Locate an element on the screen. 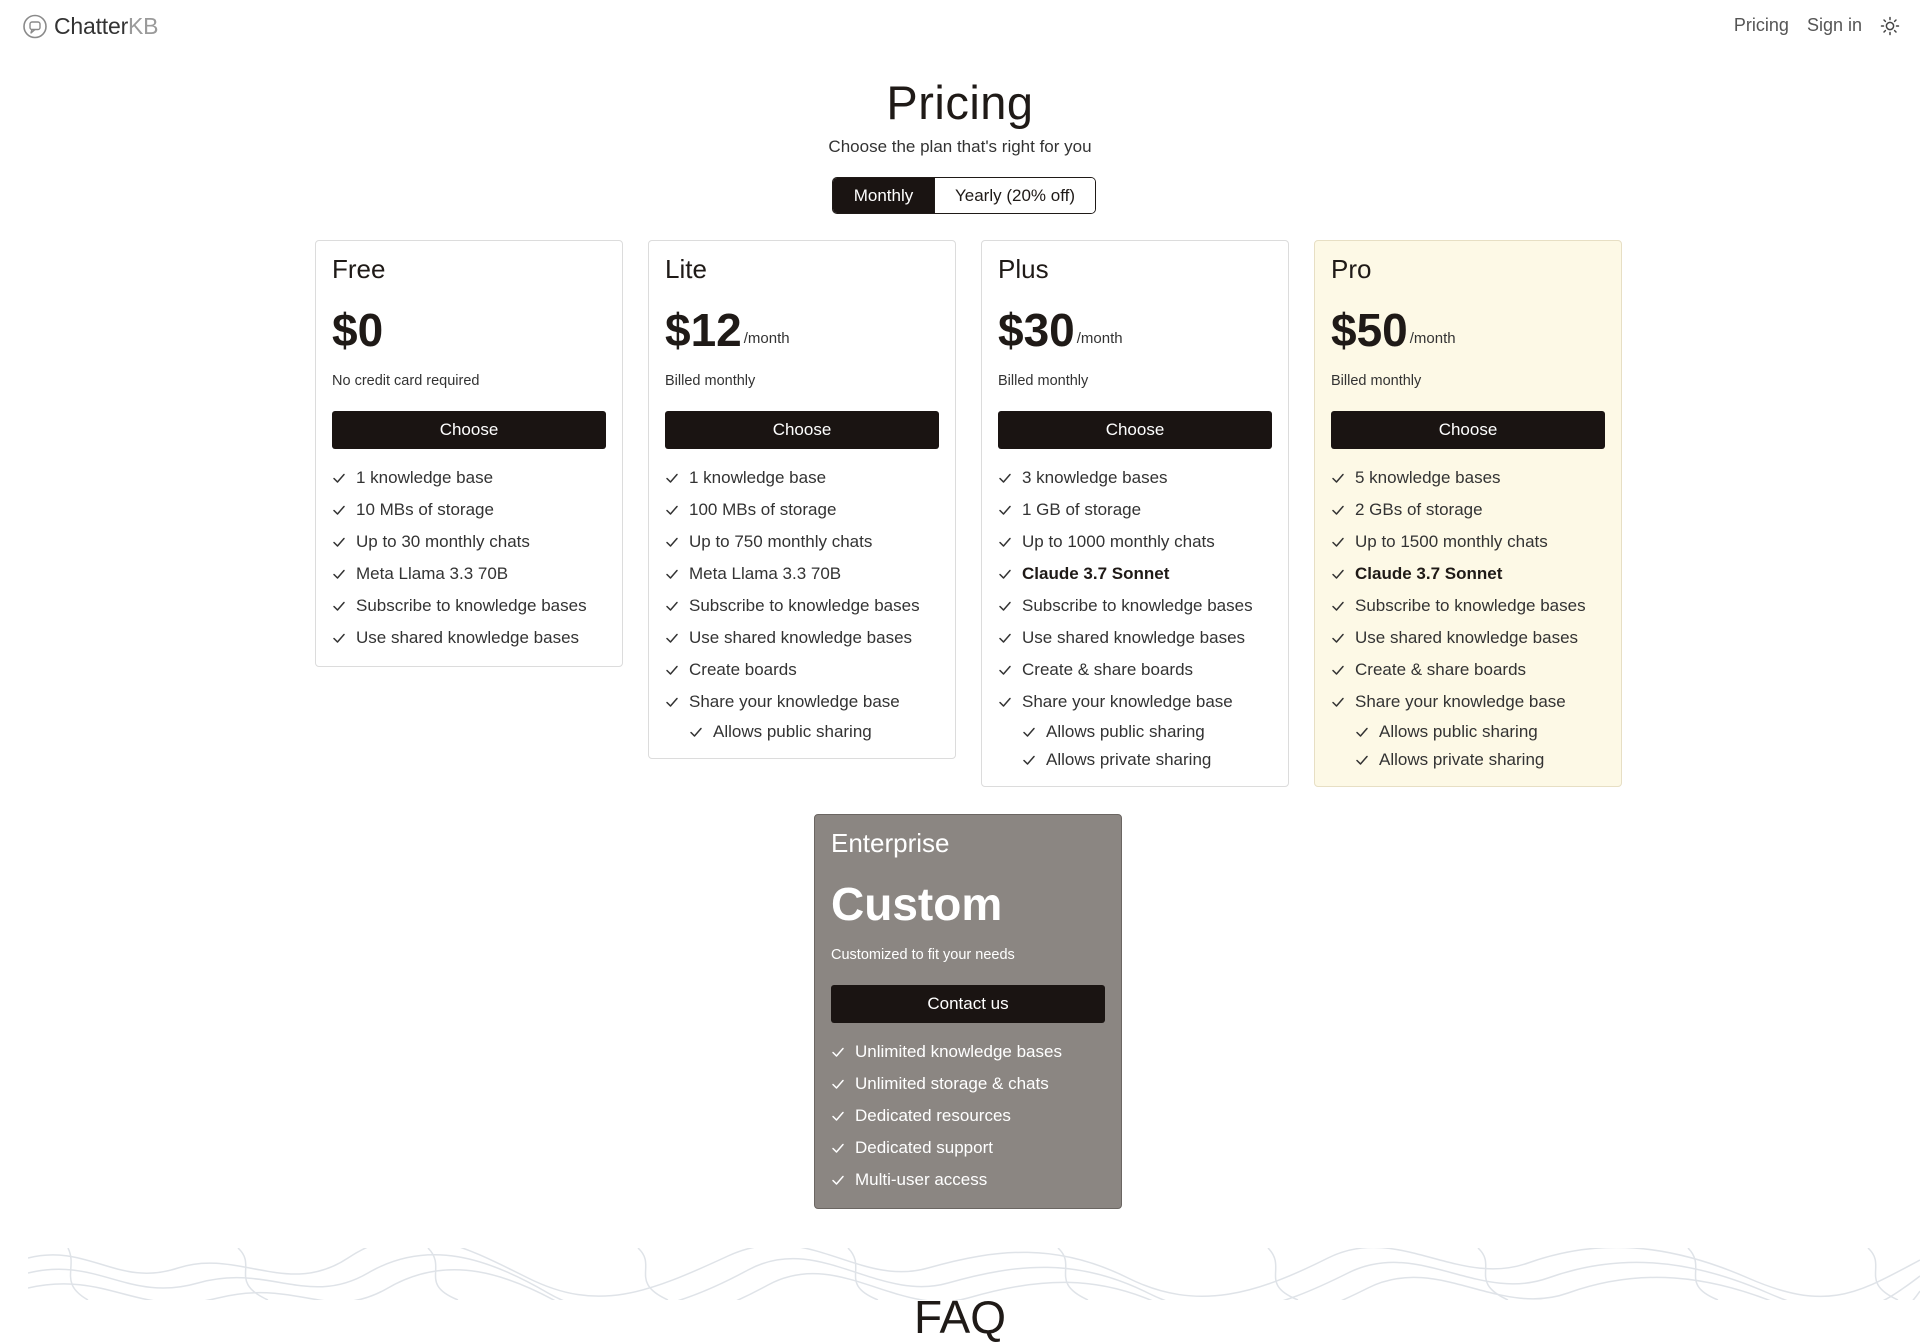 The height and width of the screenshot is (1344, 1920). feature-item: Create boards is located at coordinates (802, 670).